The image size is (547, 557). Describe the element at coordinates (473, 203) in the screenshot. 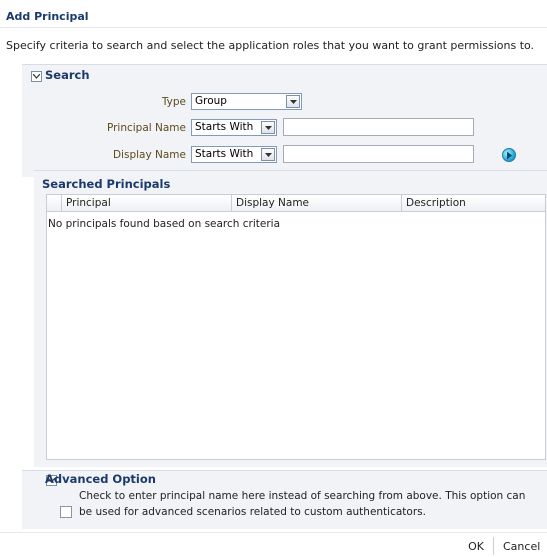

I see `column-header-description: Description` at that location.